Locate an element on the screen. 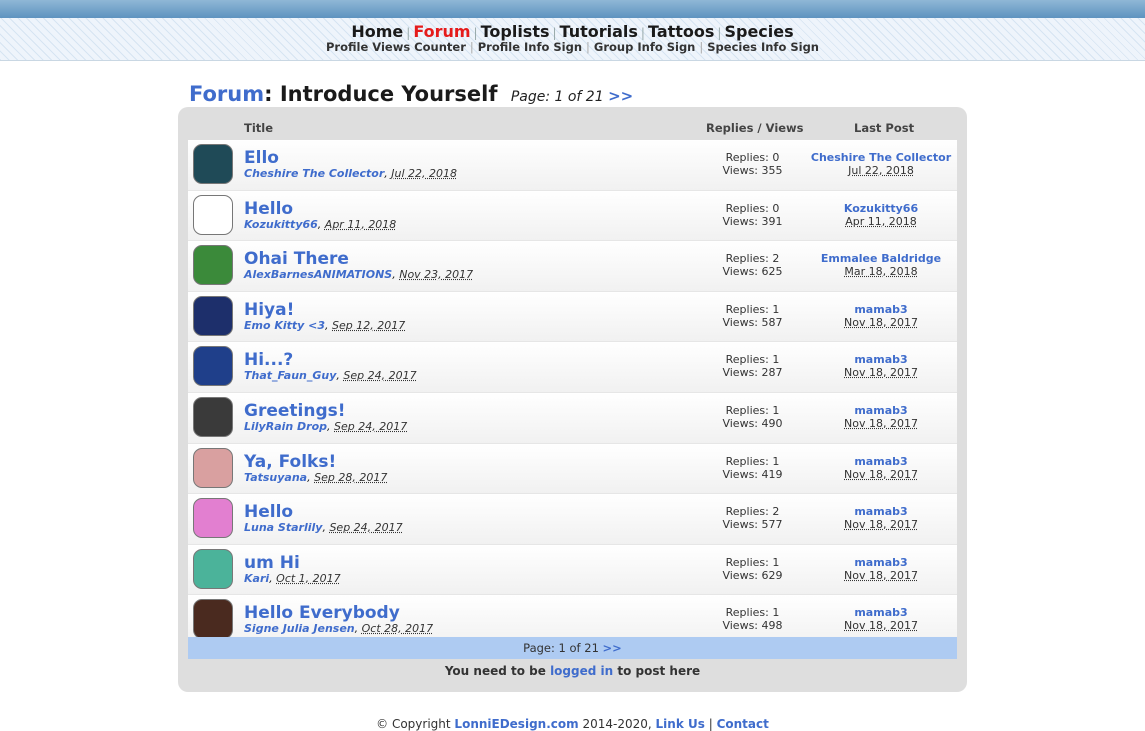  column-header-title: Title is located at coordinates (259, 128).